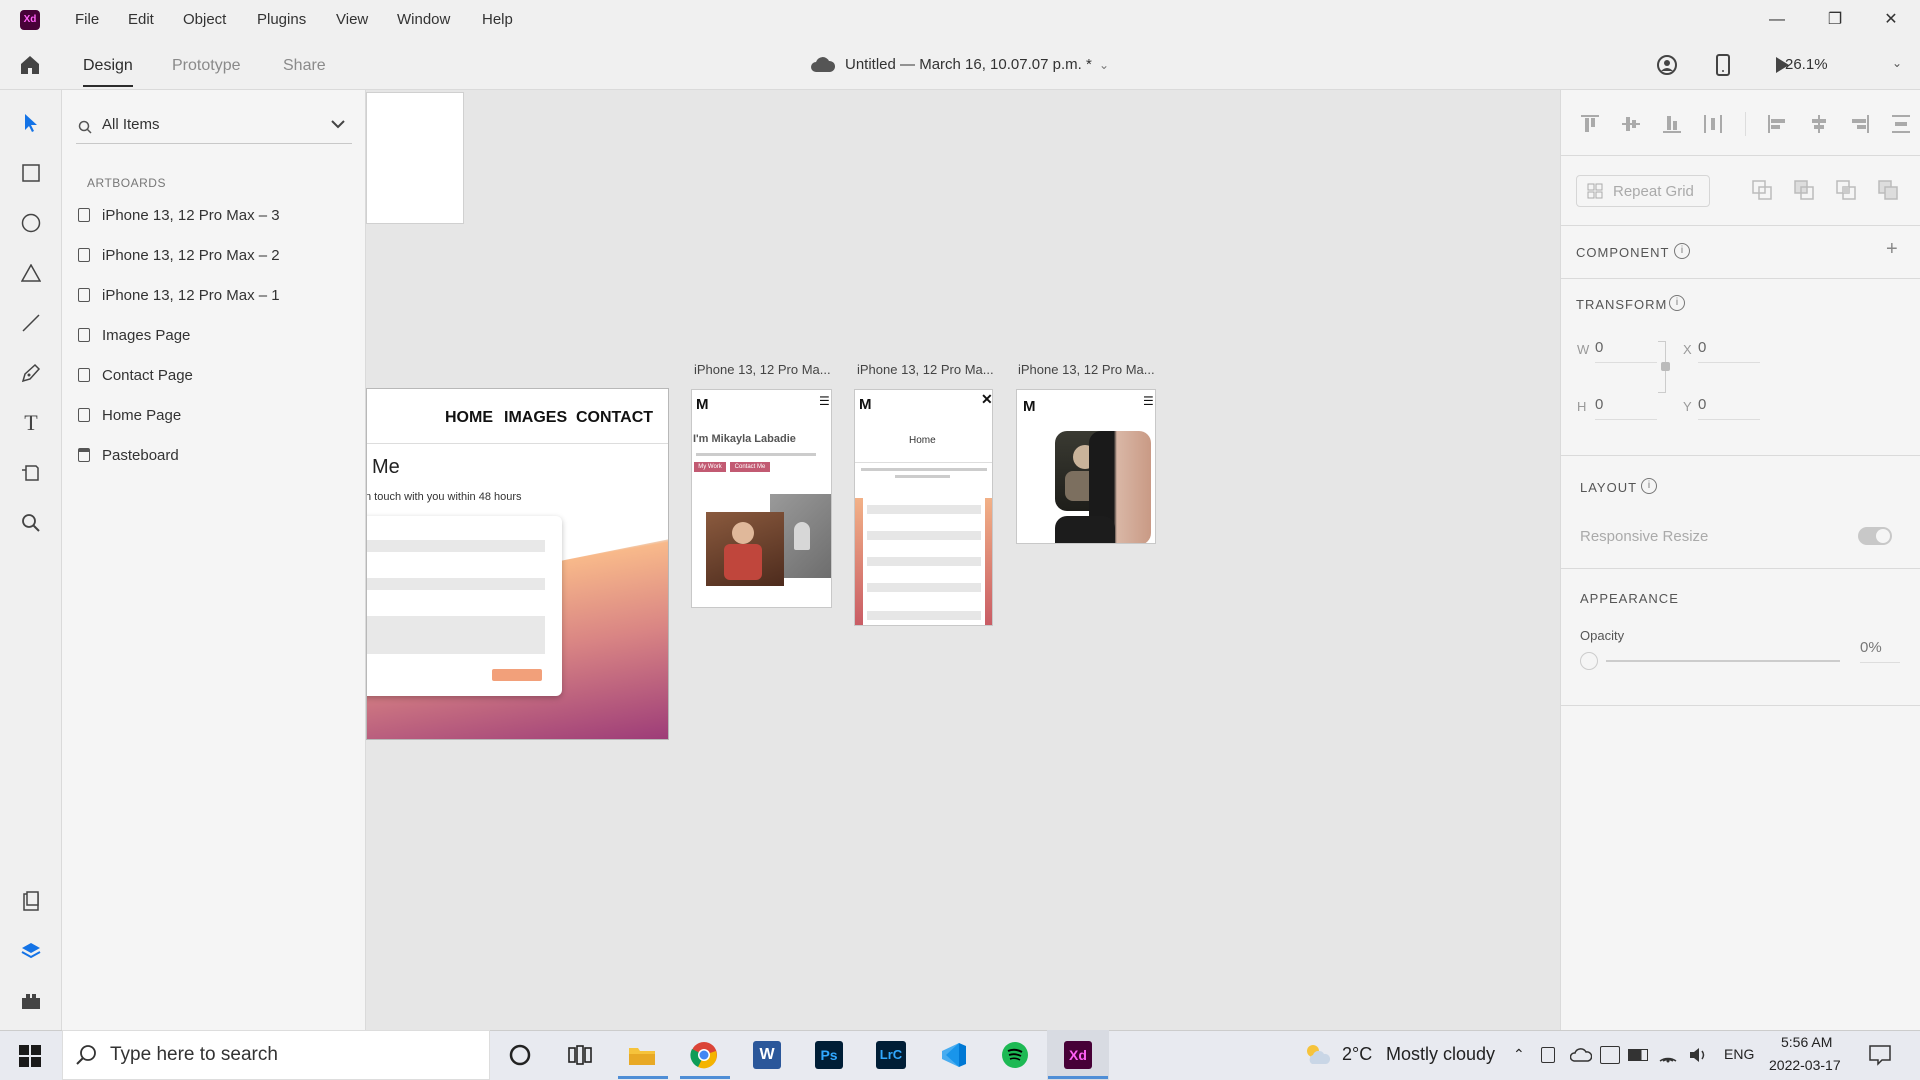 The height and width of the screenshot is (1080, 1920). I want to click on height-input: 0, so click(1626, 408).